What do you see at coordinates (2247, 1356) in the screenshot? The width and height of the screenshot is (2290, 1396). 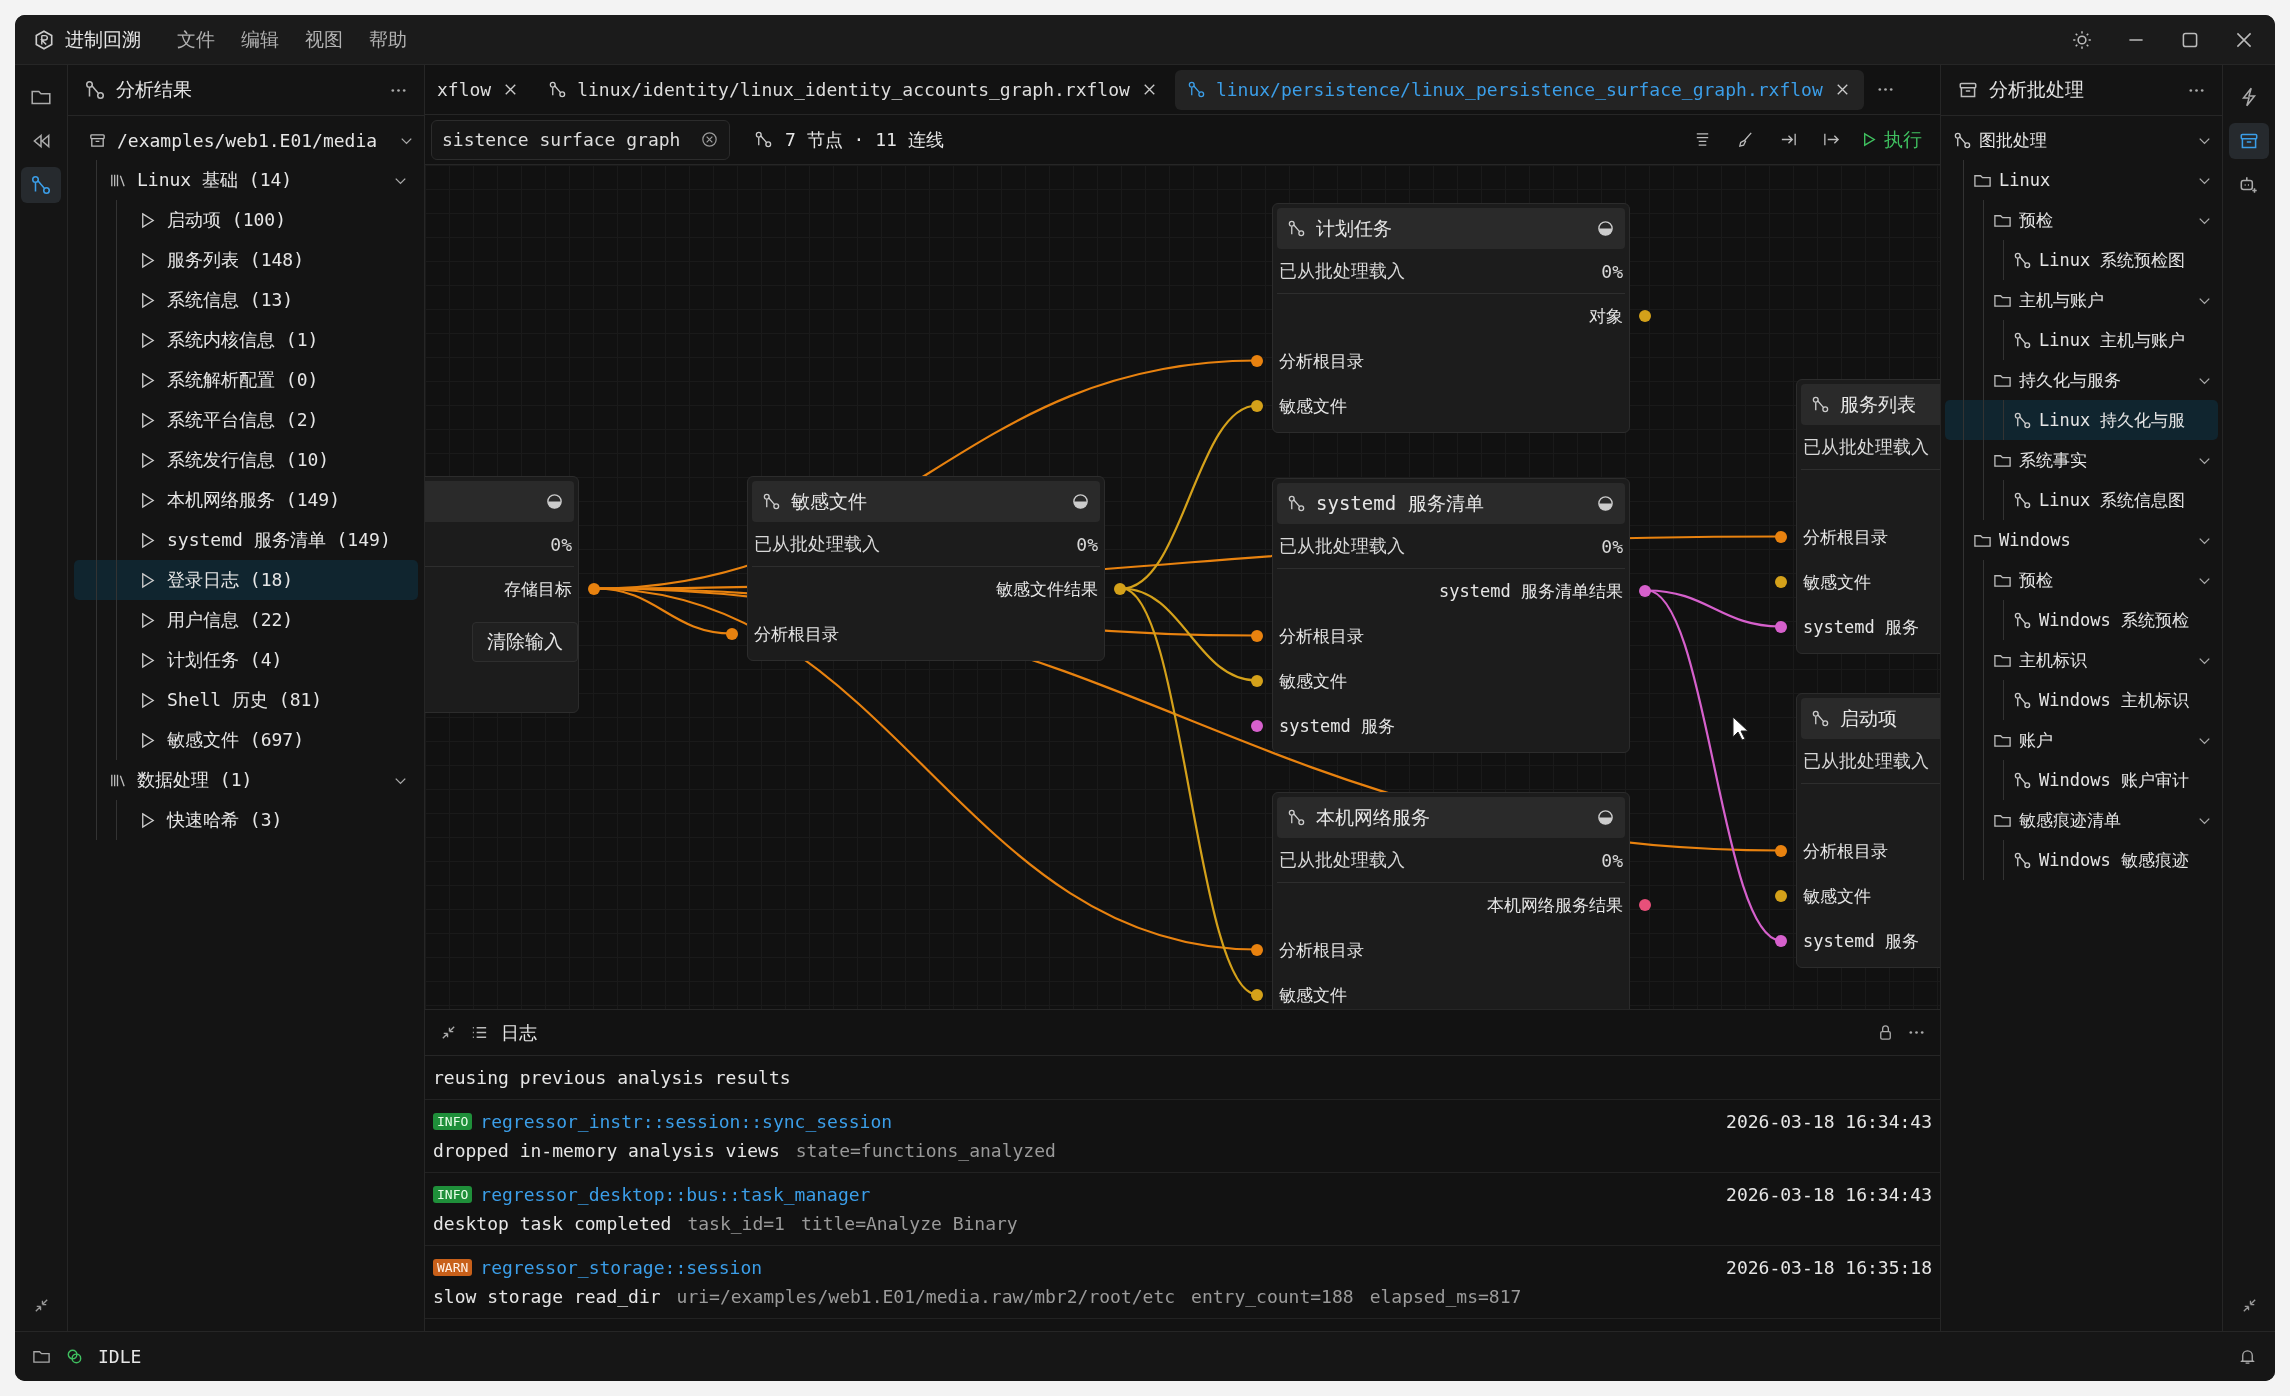 I see `bell-icon` at bounding box center [2247, 1356].